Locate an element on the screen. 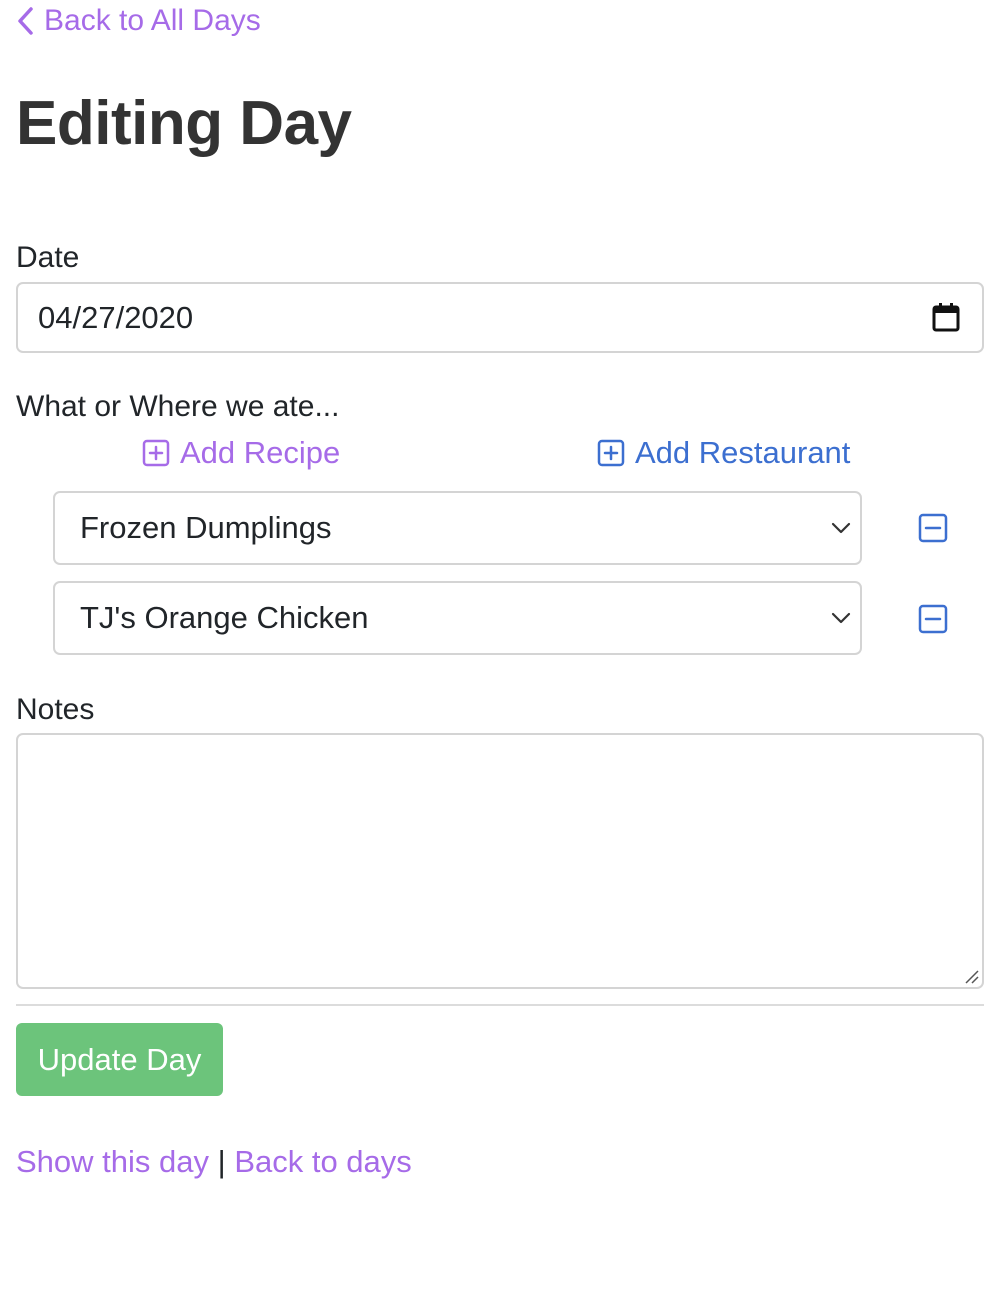  meal-select-2: TJ's Orange Chicken is located at coordinates (457, 618).